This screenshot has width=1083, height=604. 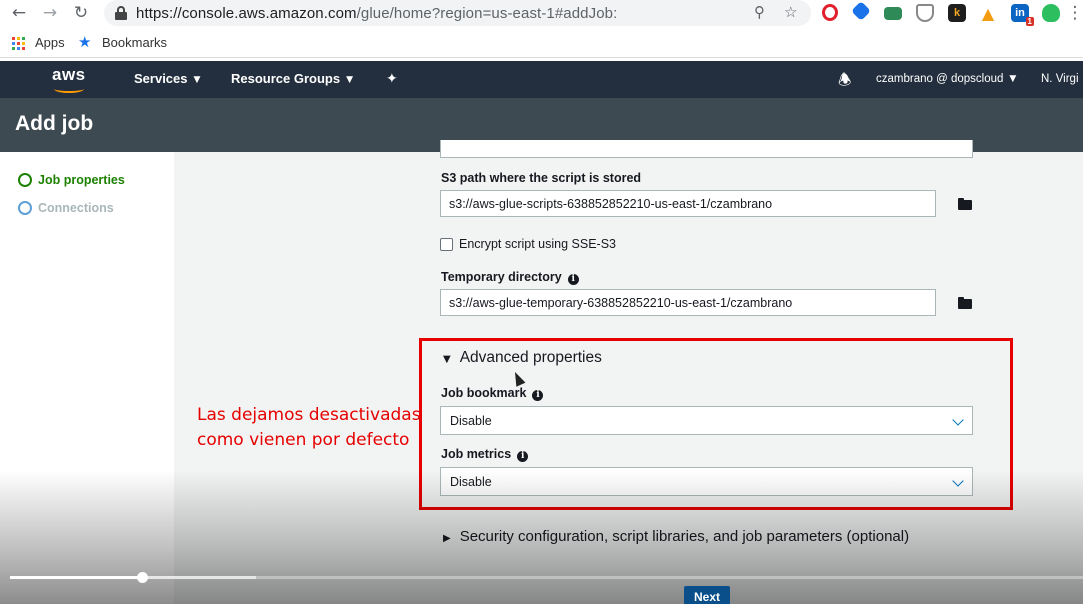 I want to click on pin-icon, so click(x=861, y=11).